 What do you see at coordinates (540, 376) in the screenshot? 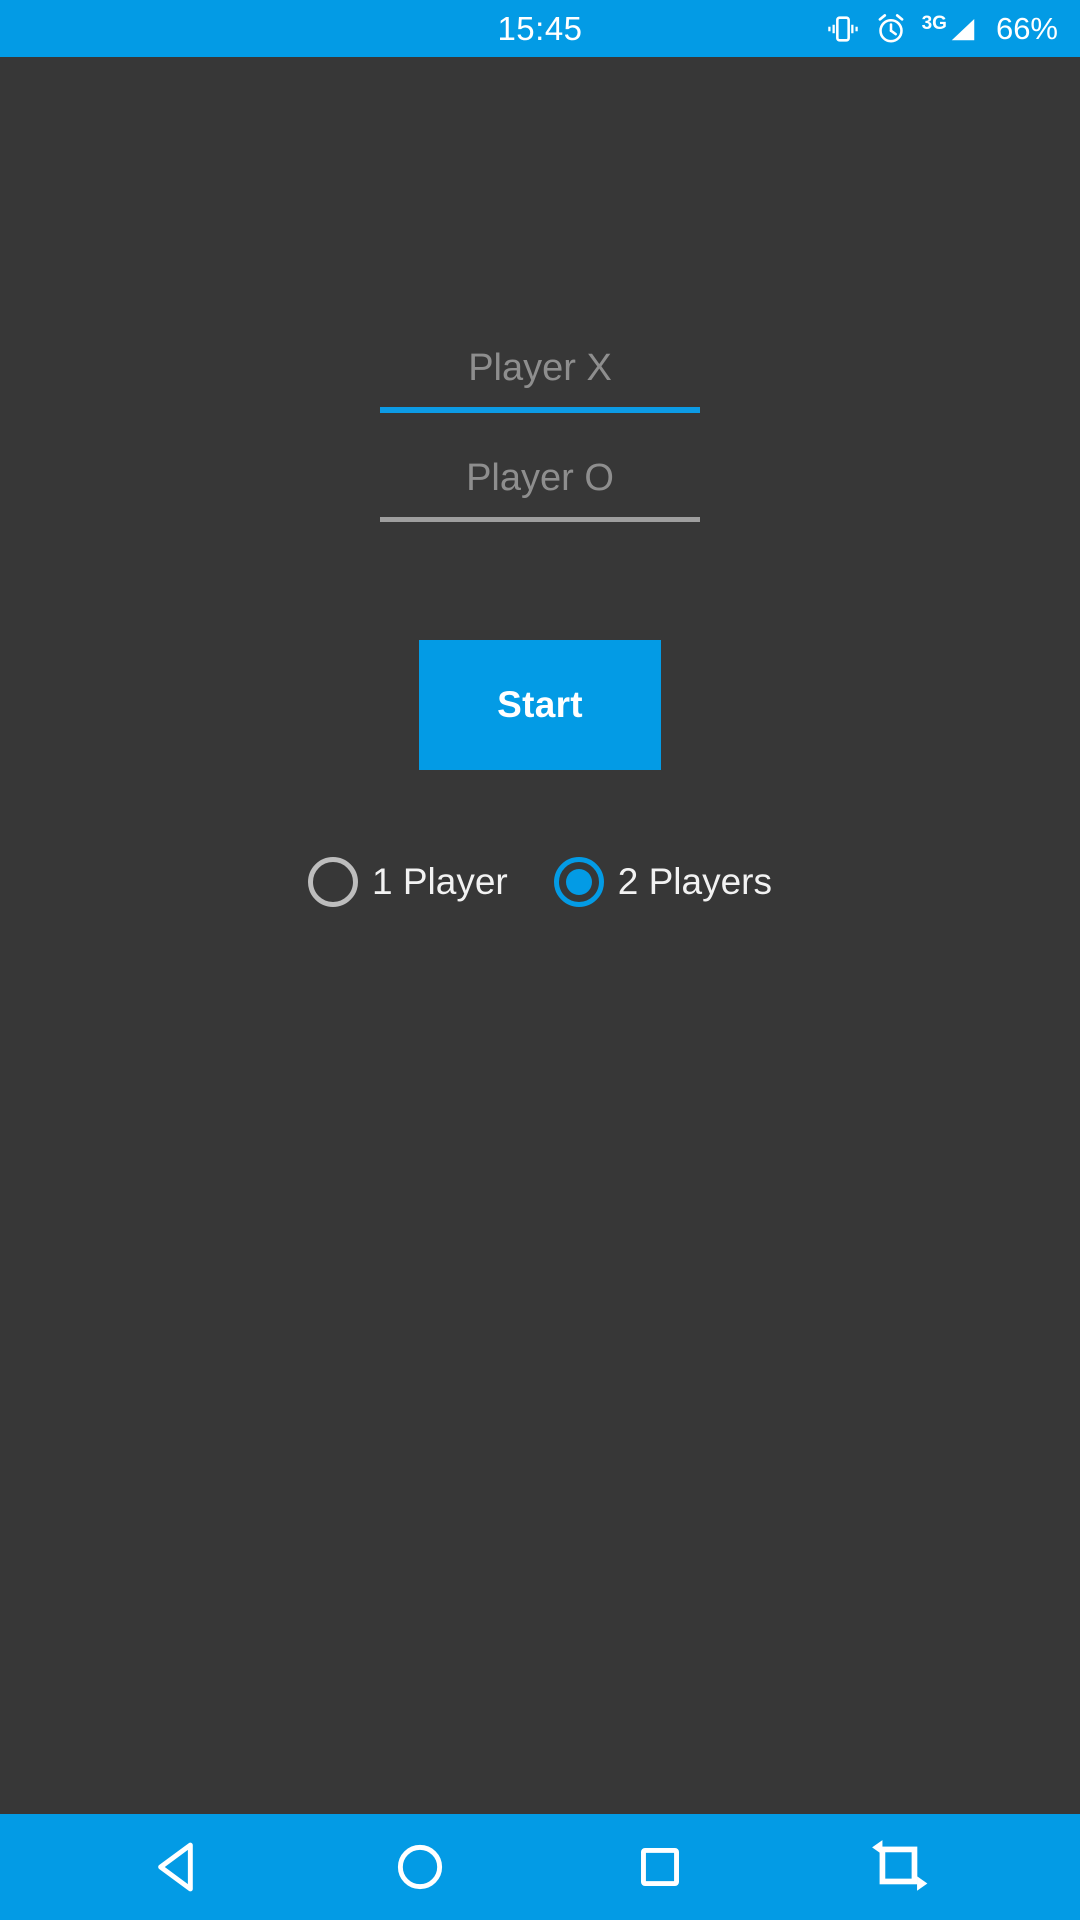
I see `player-x-input` at bounding box center [540, 376].